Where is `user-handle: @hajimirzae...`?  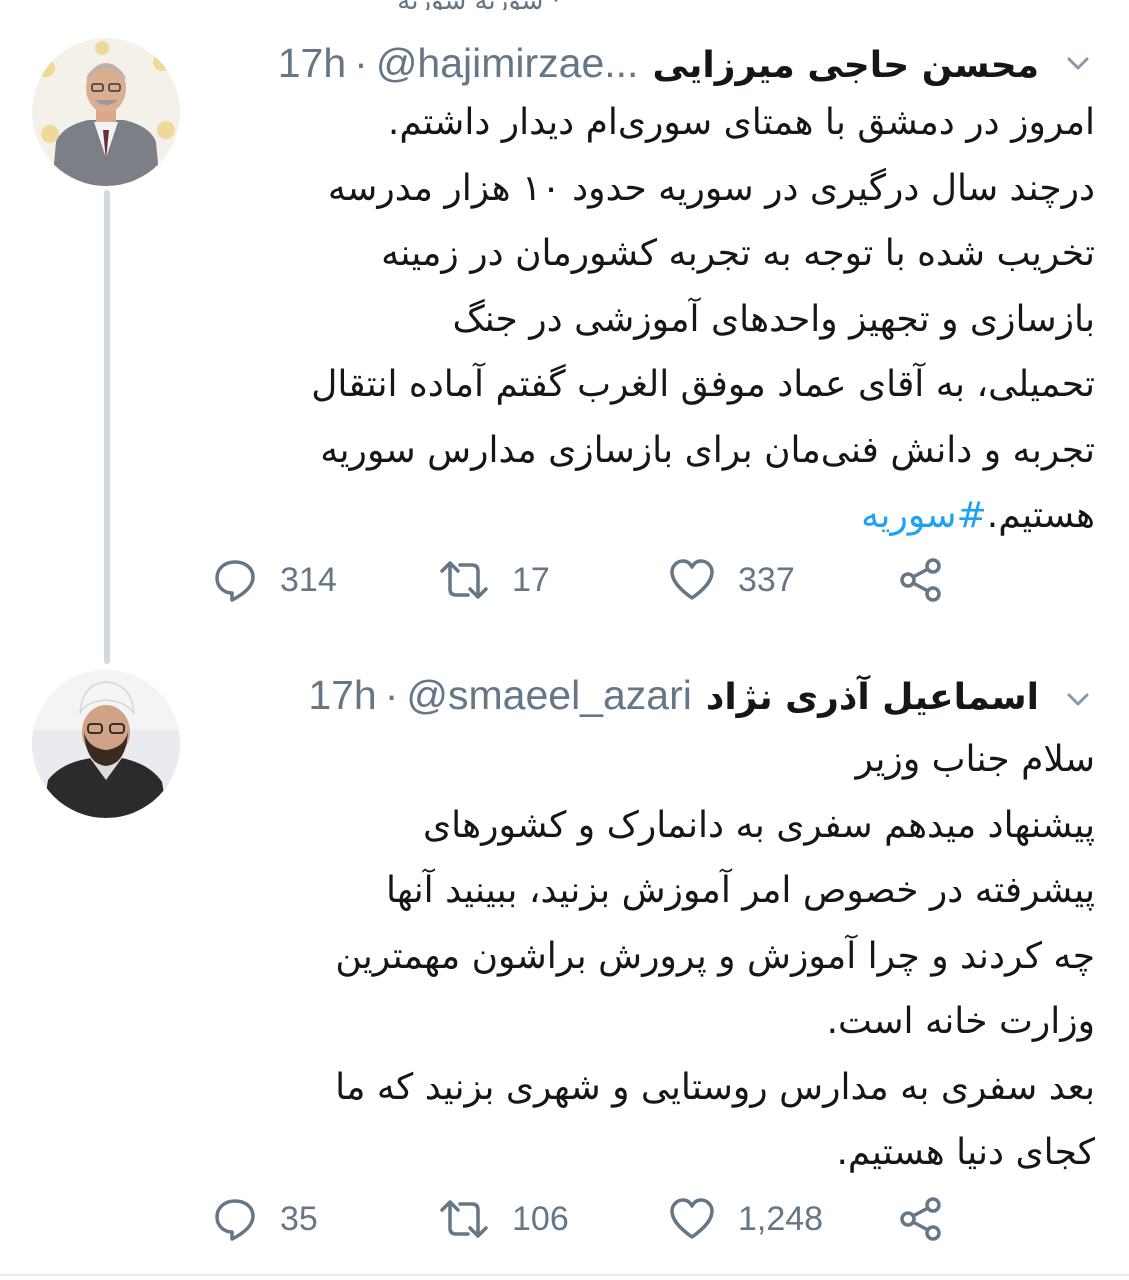 user-handle: @hajimirzae... is located at coordinates (507, 63).